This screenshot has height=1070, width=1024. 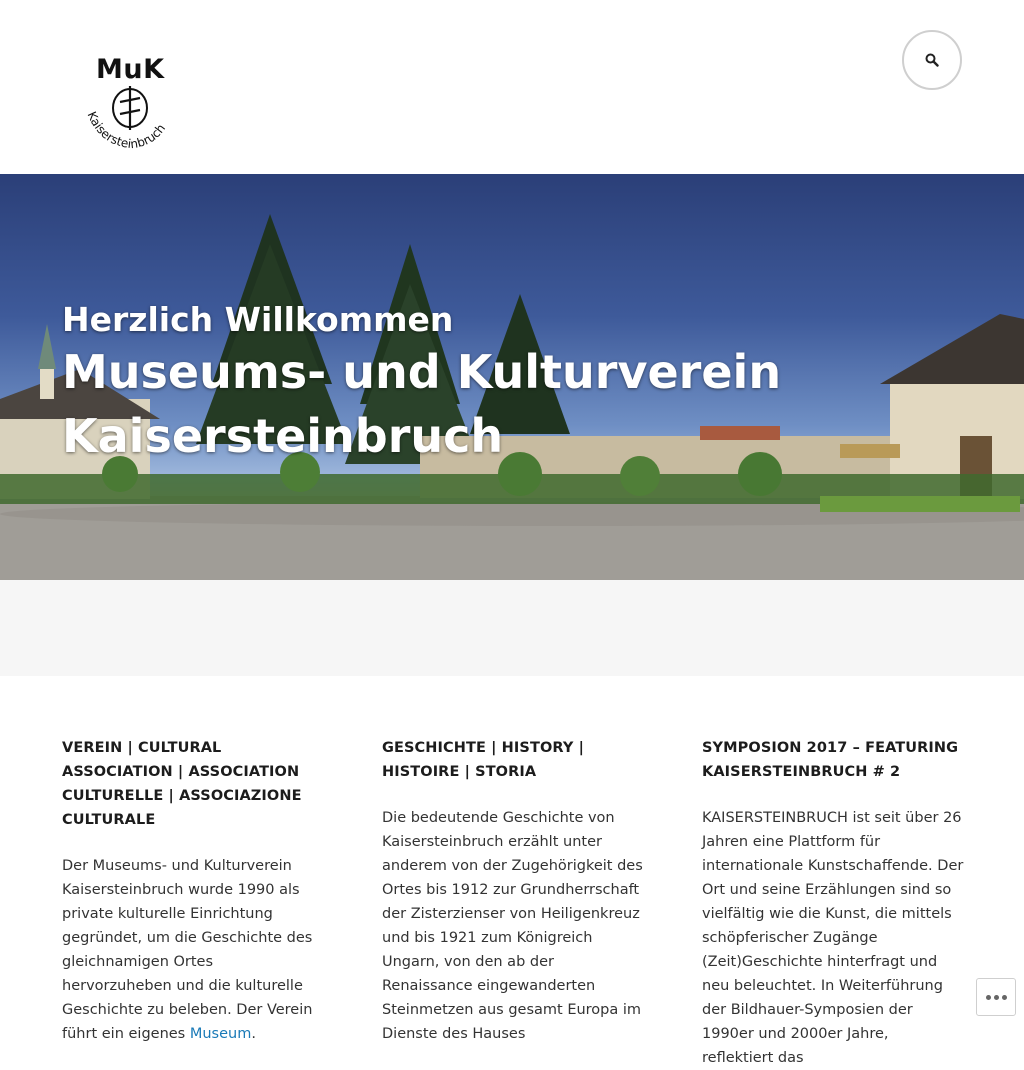 I want to click on logo-subtitle: Kaisersteinbruch, so click(x=127, y=130).